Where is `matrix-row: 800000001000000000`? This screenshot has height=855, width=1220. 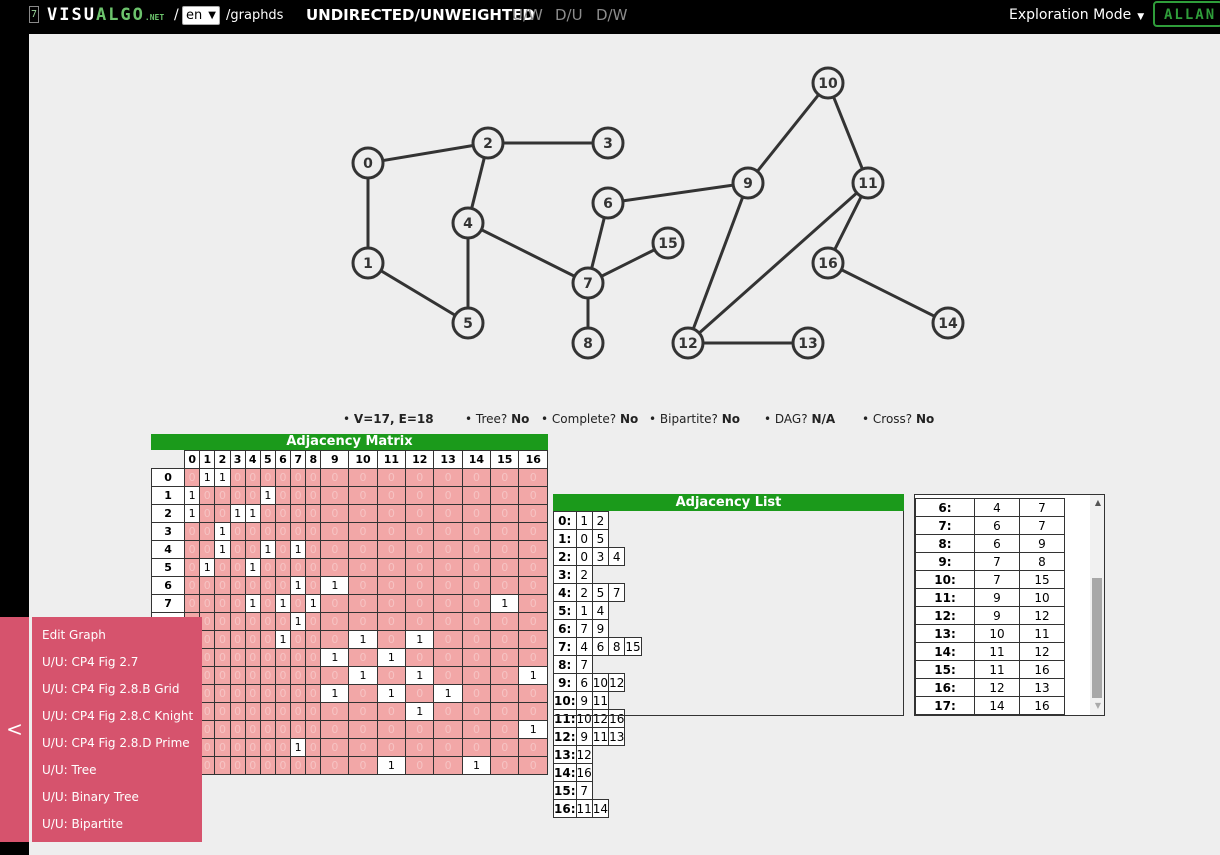 matrix-row: 800000001000000000 is located at coordinates (349, 621).